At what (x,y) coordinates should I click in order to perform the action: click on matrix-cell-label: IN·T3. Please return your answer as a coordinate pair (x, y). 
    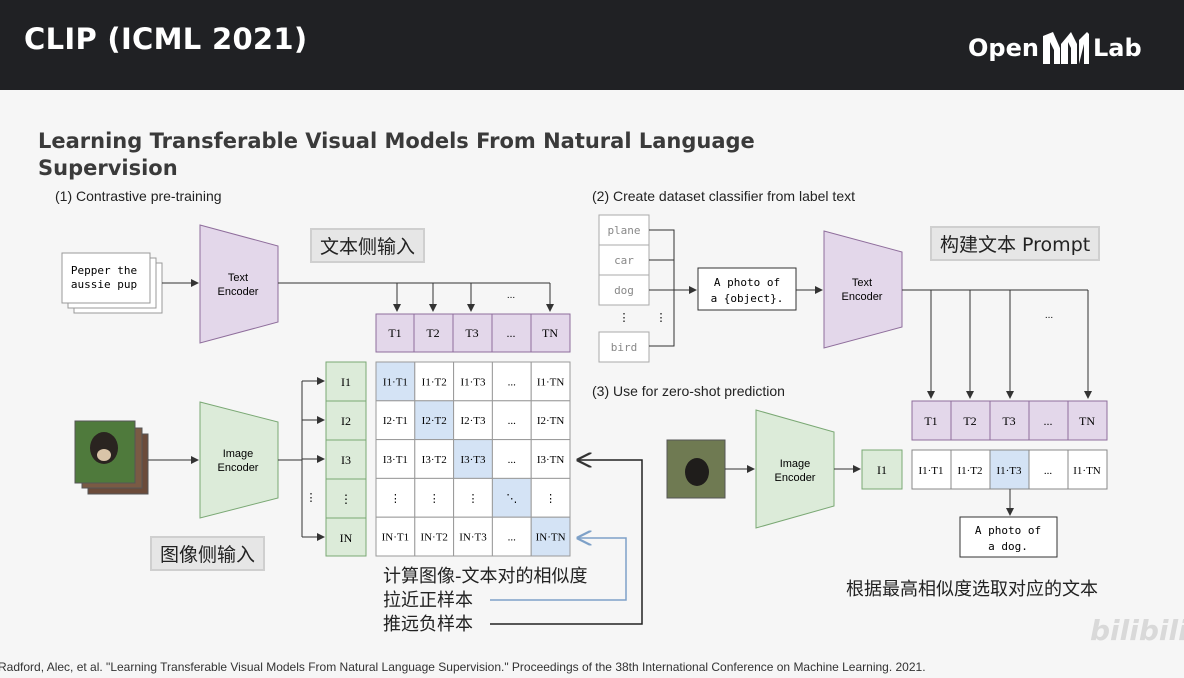
    Looking at the image, I should click on (473, 538).